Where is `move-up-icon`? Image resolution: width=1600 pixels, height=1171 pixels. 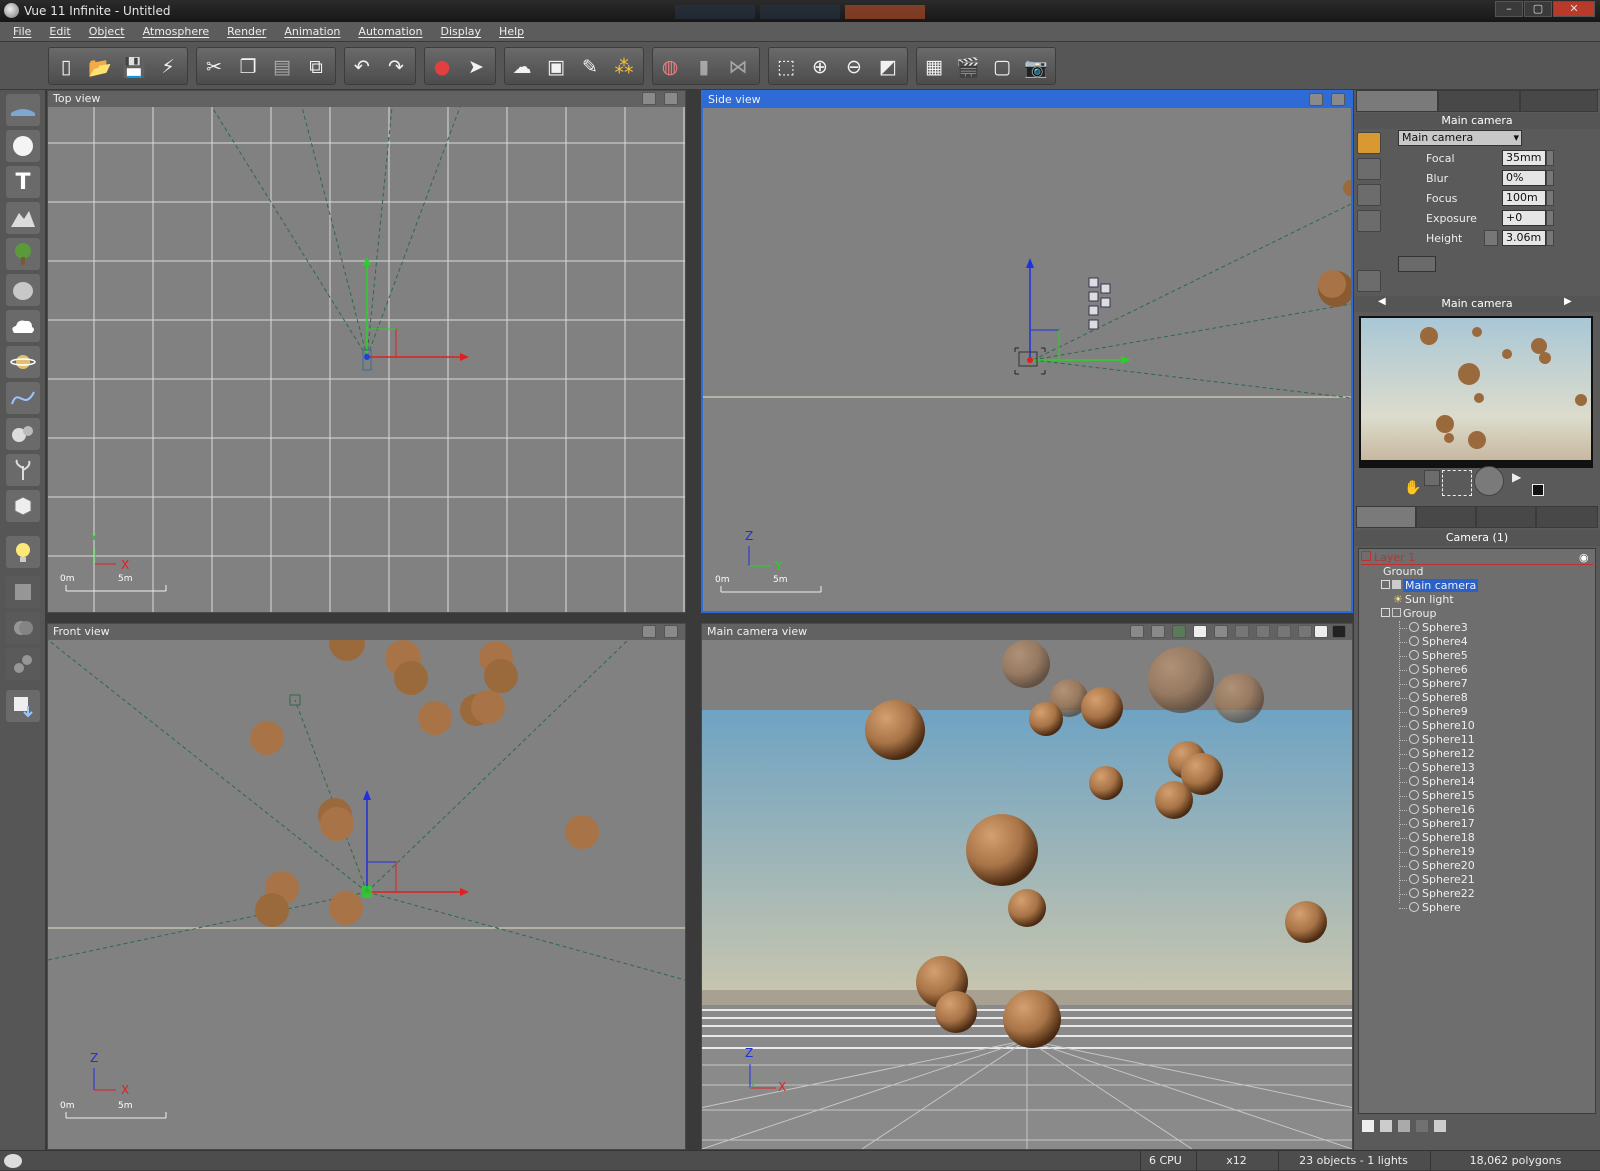 move-up-icon is located at coordinates (1422, 1126).